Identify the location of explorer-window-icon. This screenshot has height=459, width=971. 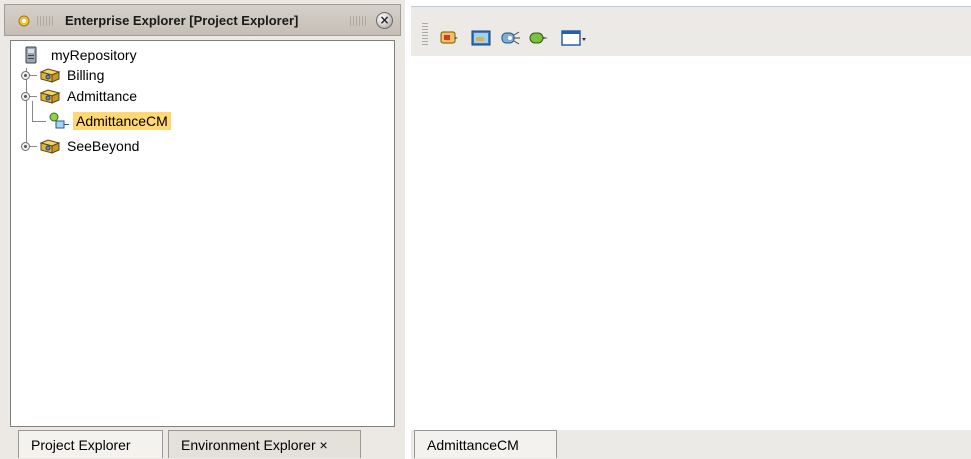
(24, 21).